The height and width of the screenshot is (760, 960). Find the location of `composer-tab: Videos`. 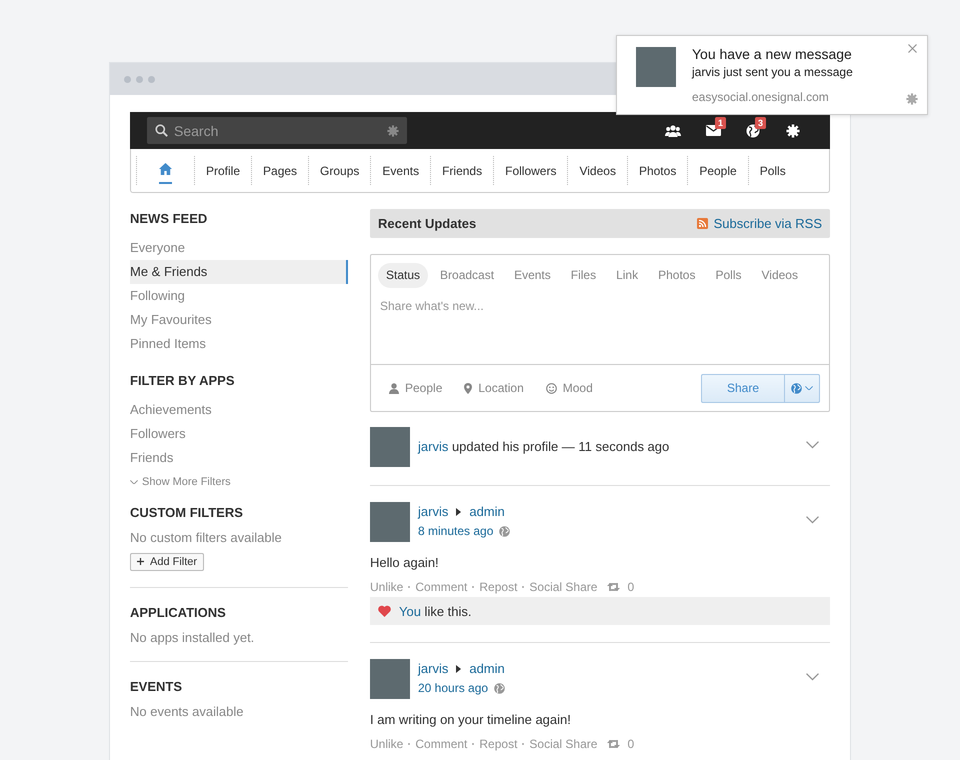

composer-tab: Videos is located at coordinates (779, 275).